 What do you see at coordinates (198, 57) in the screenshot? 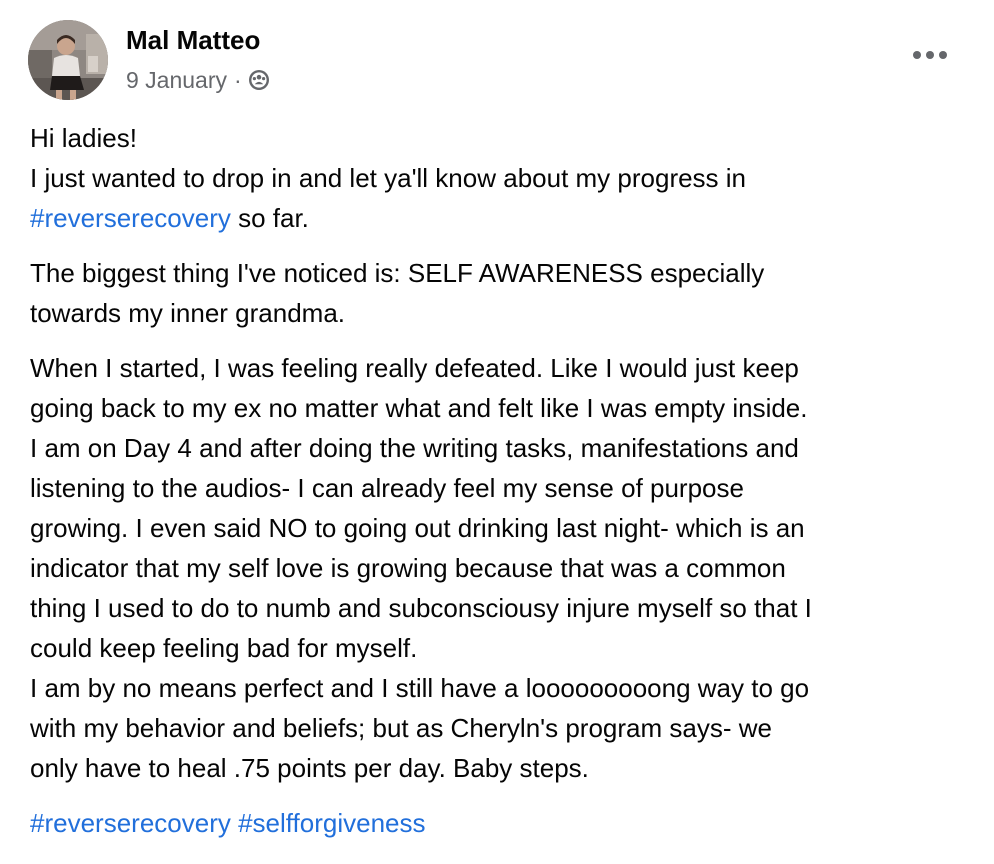
I see `post-meta: Mal Matteo 9 January ·` at bounding box center [198, 57].